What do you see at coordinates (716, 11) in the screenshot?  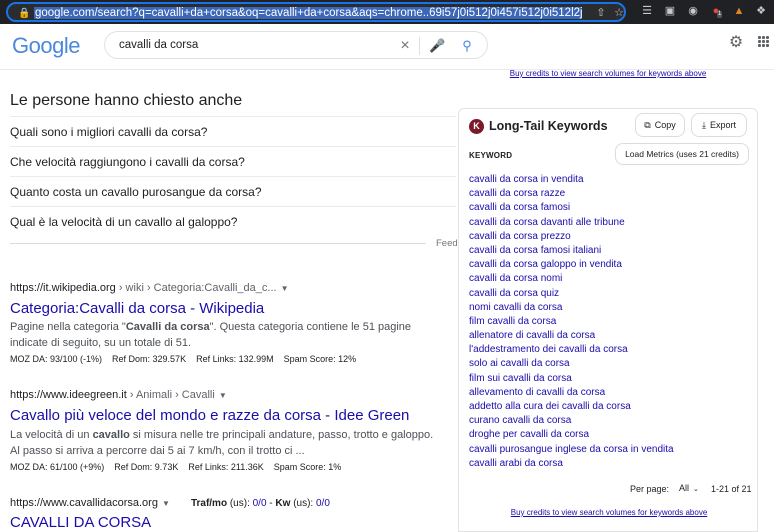 I see `extension-record-icon: ● 1` at bounding box center [716, 11].